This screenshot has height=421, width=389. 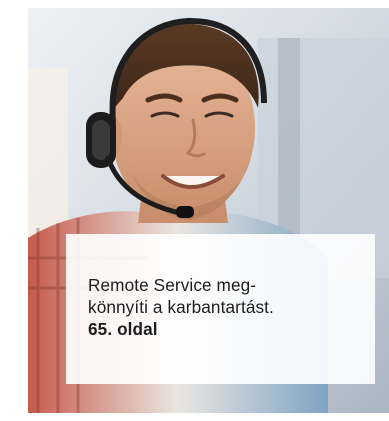 I want to click on page-reference-link: 65. oldal, so click(x=221, y=329).